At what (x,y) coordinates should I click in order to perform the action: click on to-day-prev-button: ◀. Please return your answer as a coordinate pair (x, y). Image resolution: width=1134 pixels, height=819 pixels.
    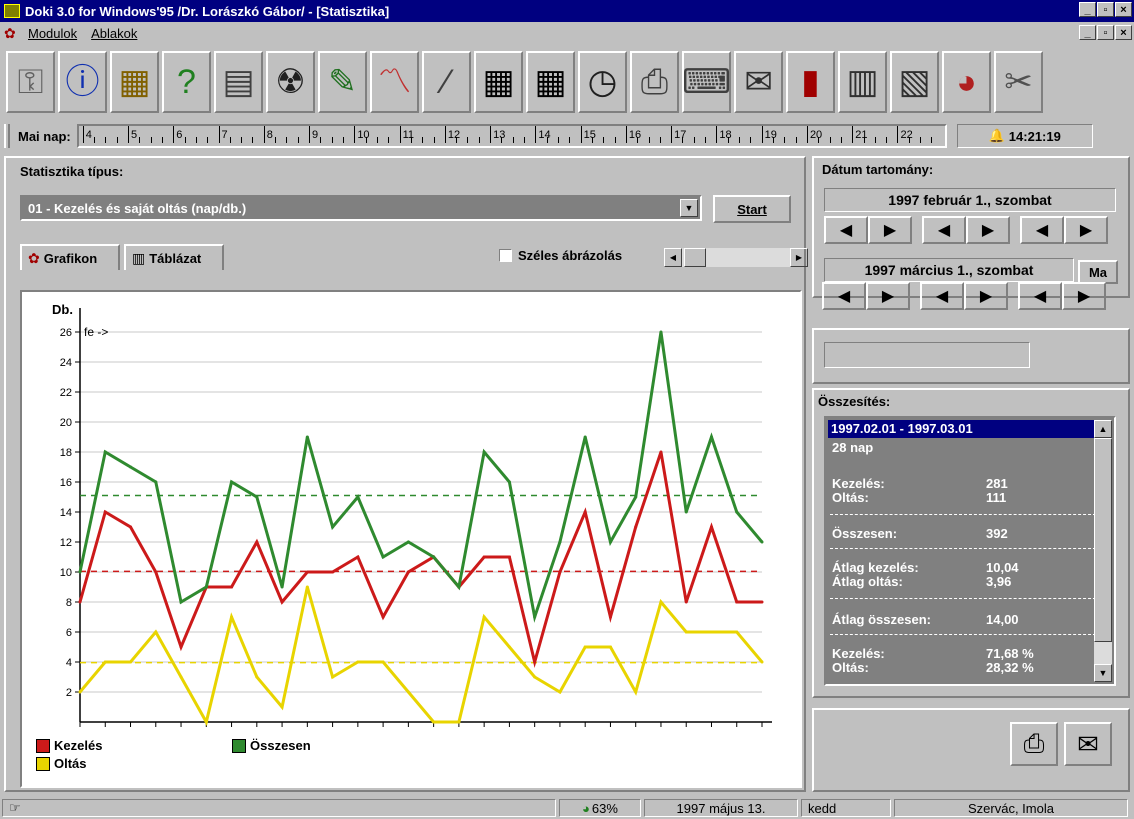
    Looking at the image, I should click on (844, 296).